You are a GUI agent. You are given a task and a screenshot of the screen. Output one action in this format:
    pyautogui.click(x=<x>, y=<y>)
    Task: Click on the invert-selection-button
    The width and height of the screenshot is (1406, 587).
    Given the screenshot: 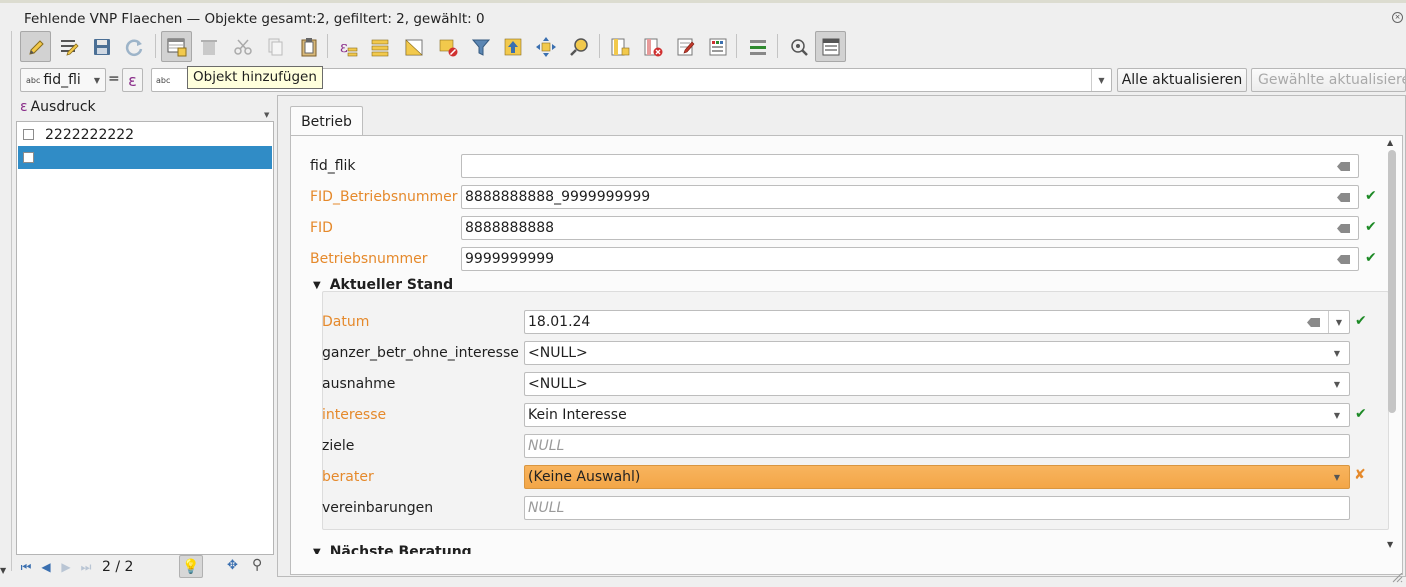 What is the action you would take?
    pyautogui.click(x=413, y=46)
    